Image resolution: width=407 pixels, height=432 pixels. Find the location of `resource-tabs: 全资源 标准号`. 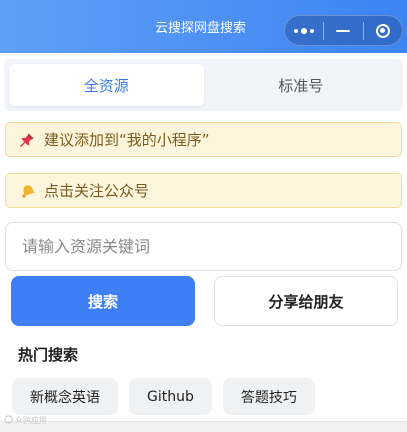

resource-tabs: 全资源 标准号 is located at coordinates (203, 85).